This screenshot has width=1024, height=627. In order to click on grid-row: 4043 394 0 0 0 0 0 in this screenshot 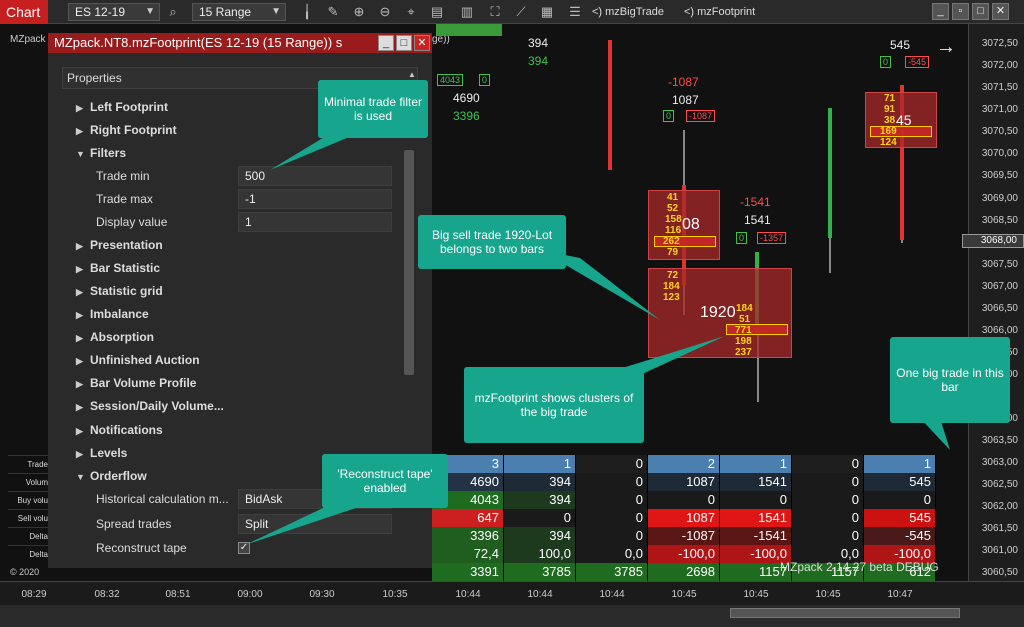, I will do `click(700, 500)`.